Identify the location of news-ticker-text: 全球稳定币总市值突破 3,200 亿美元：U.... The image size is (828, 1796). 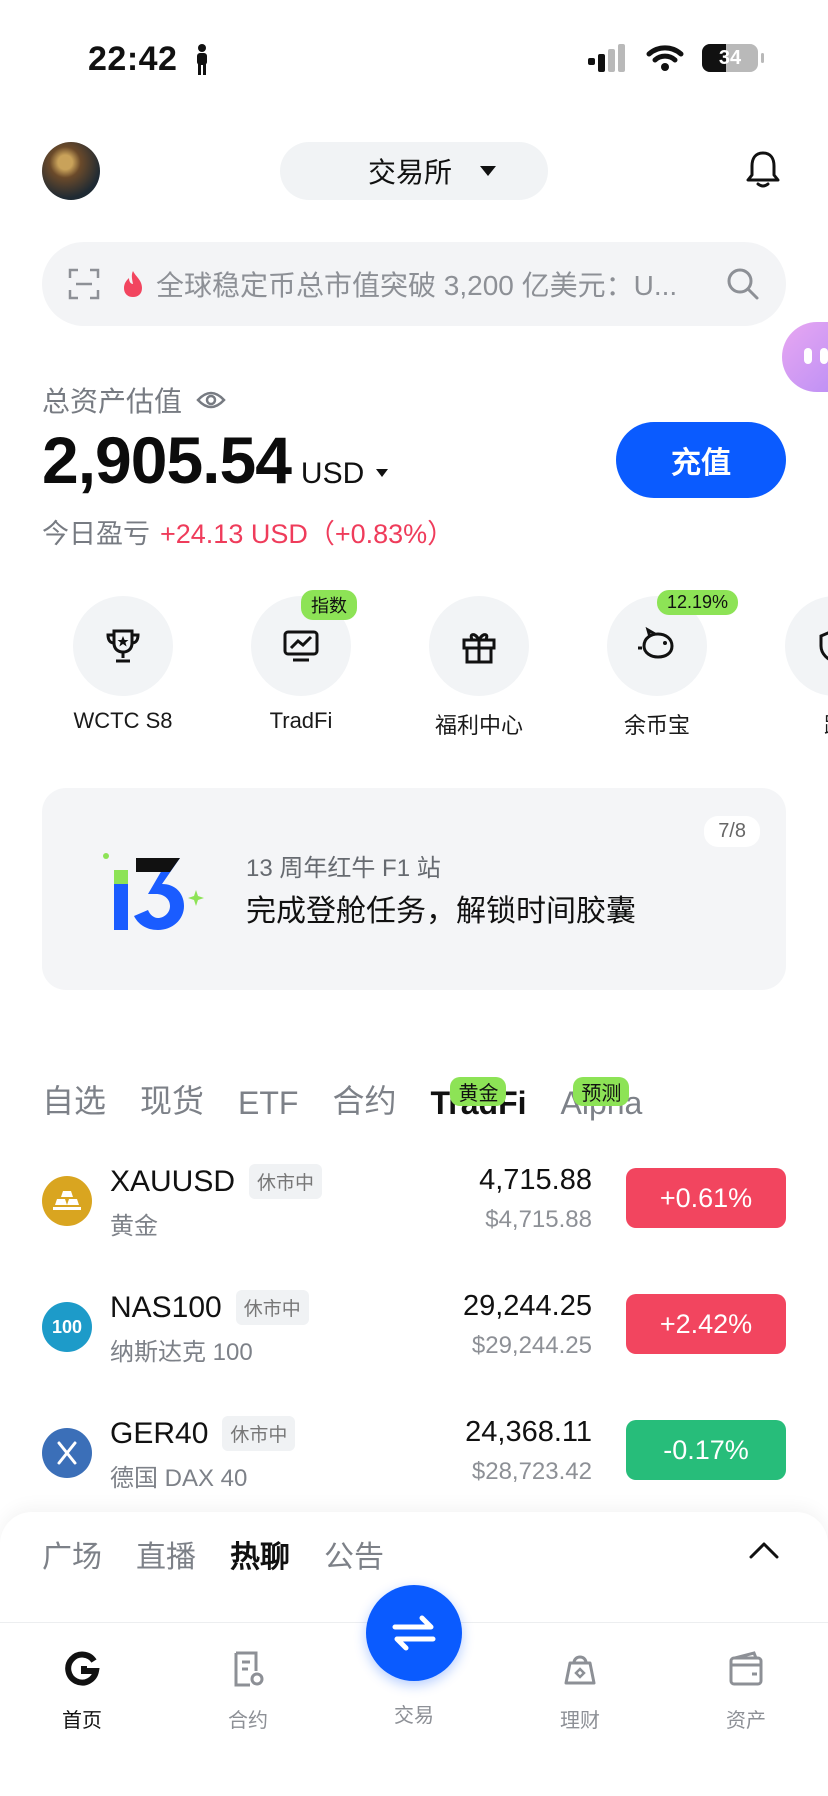
(417, 285).